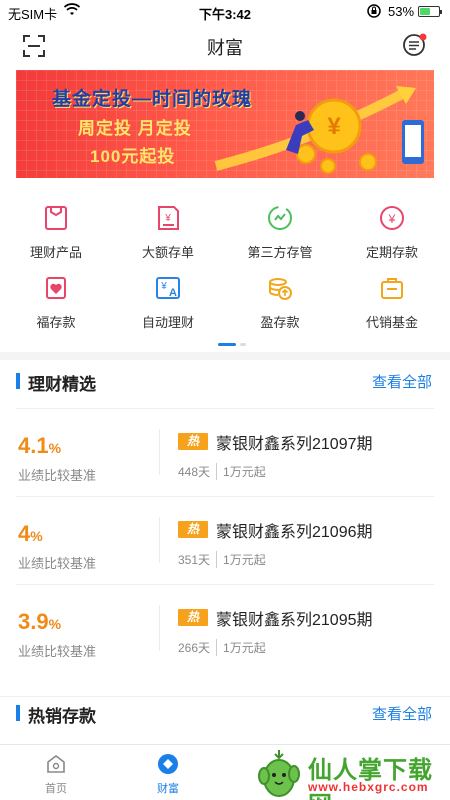 The height and width of the screenshot is (800, 450). What do you see at coordinates (167, 322) in the screenshot?
I see `menu-item-label: 自动理财` at bounding box center [167, 322].